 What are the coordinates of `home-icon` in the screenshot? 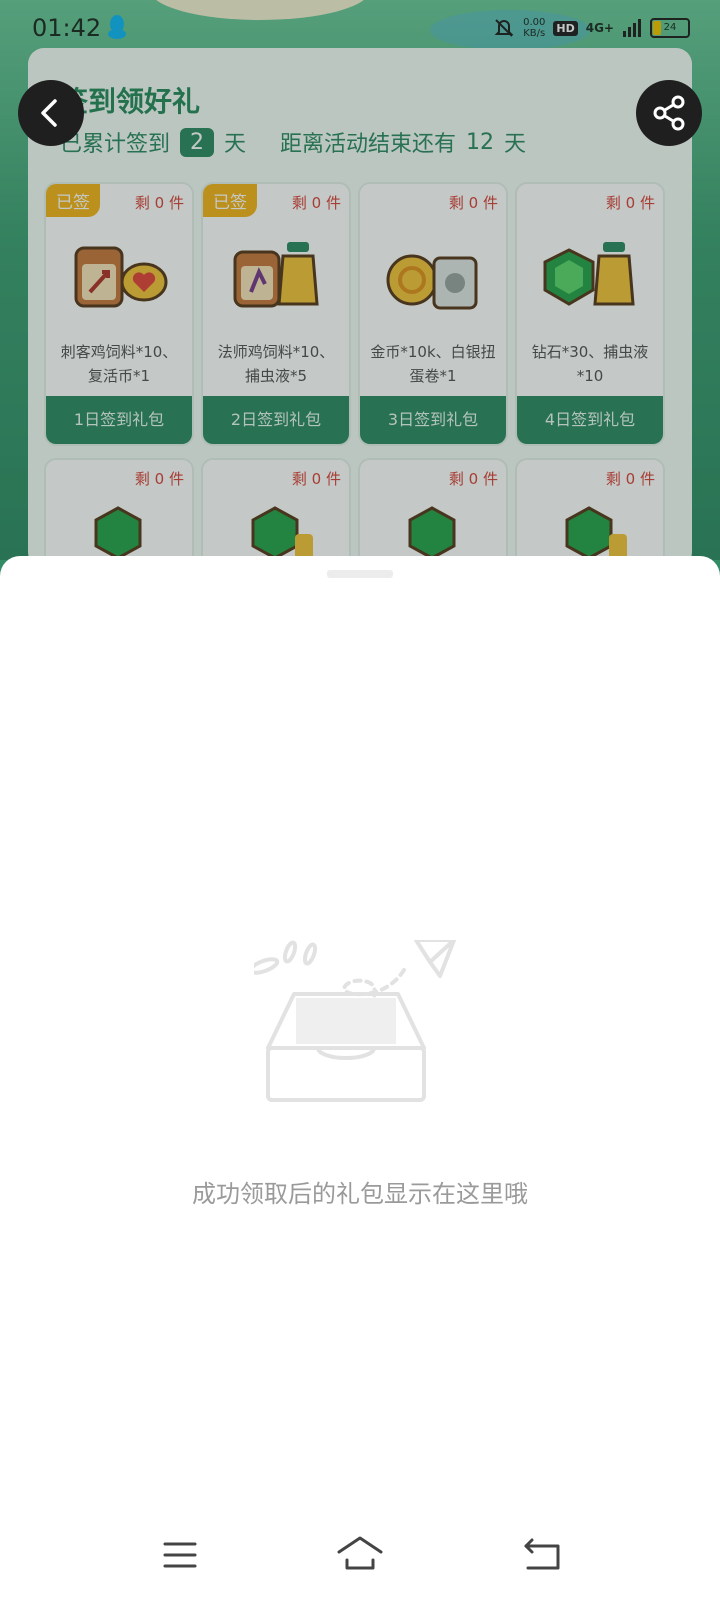 It's located at (360, 1555).